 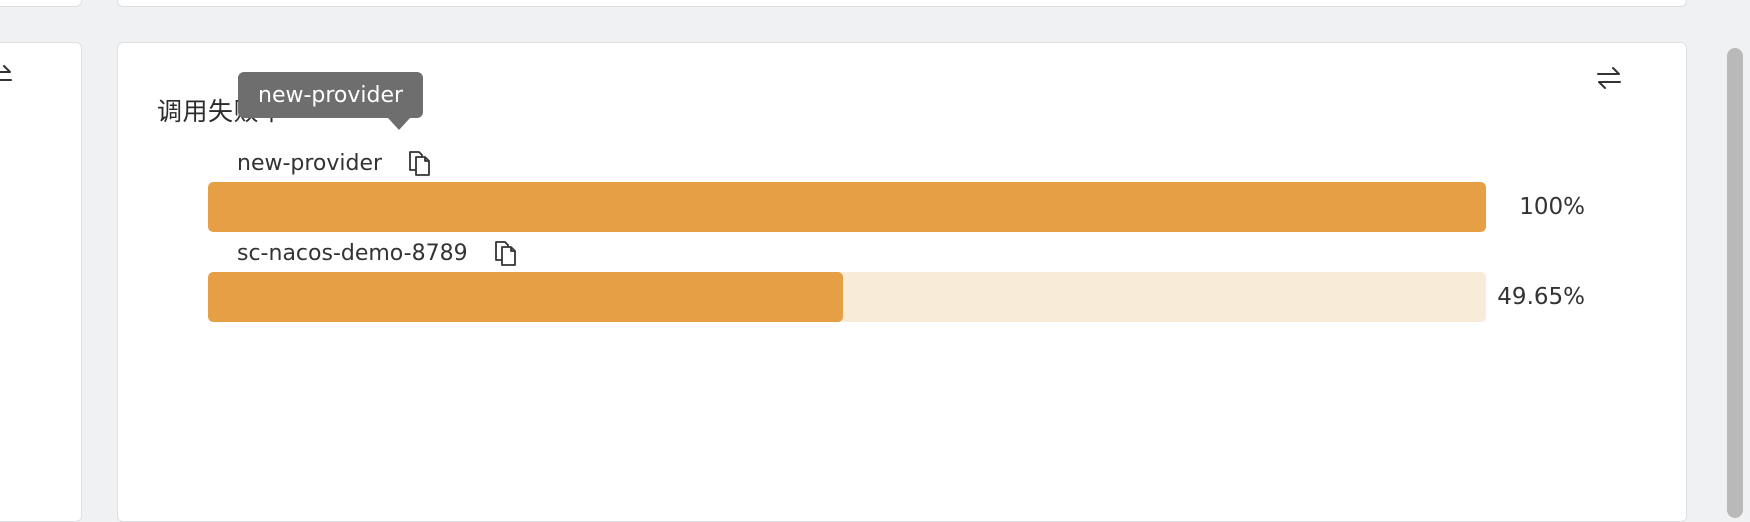 I want to click on row-label-sc-nacos-demo: sc-nacos-demo-8789, so click(x=377, y=253).